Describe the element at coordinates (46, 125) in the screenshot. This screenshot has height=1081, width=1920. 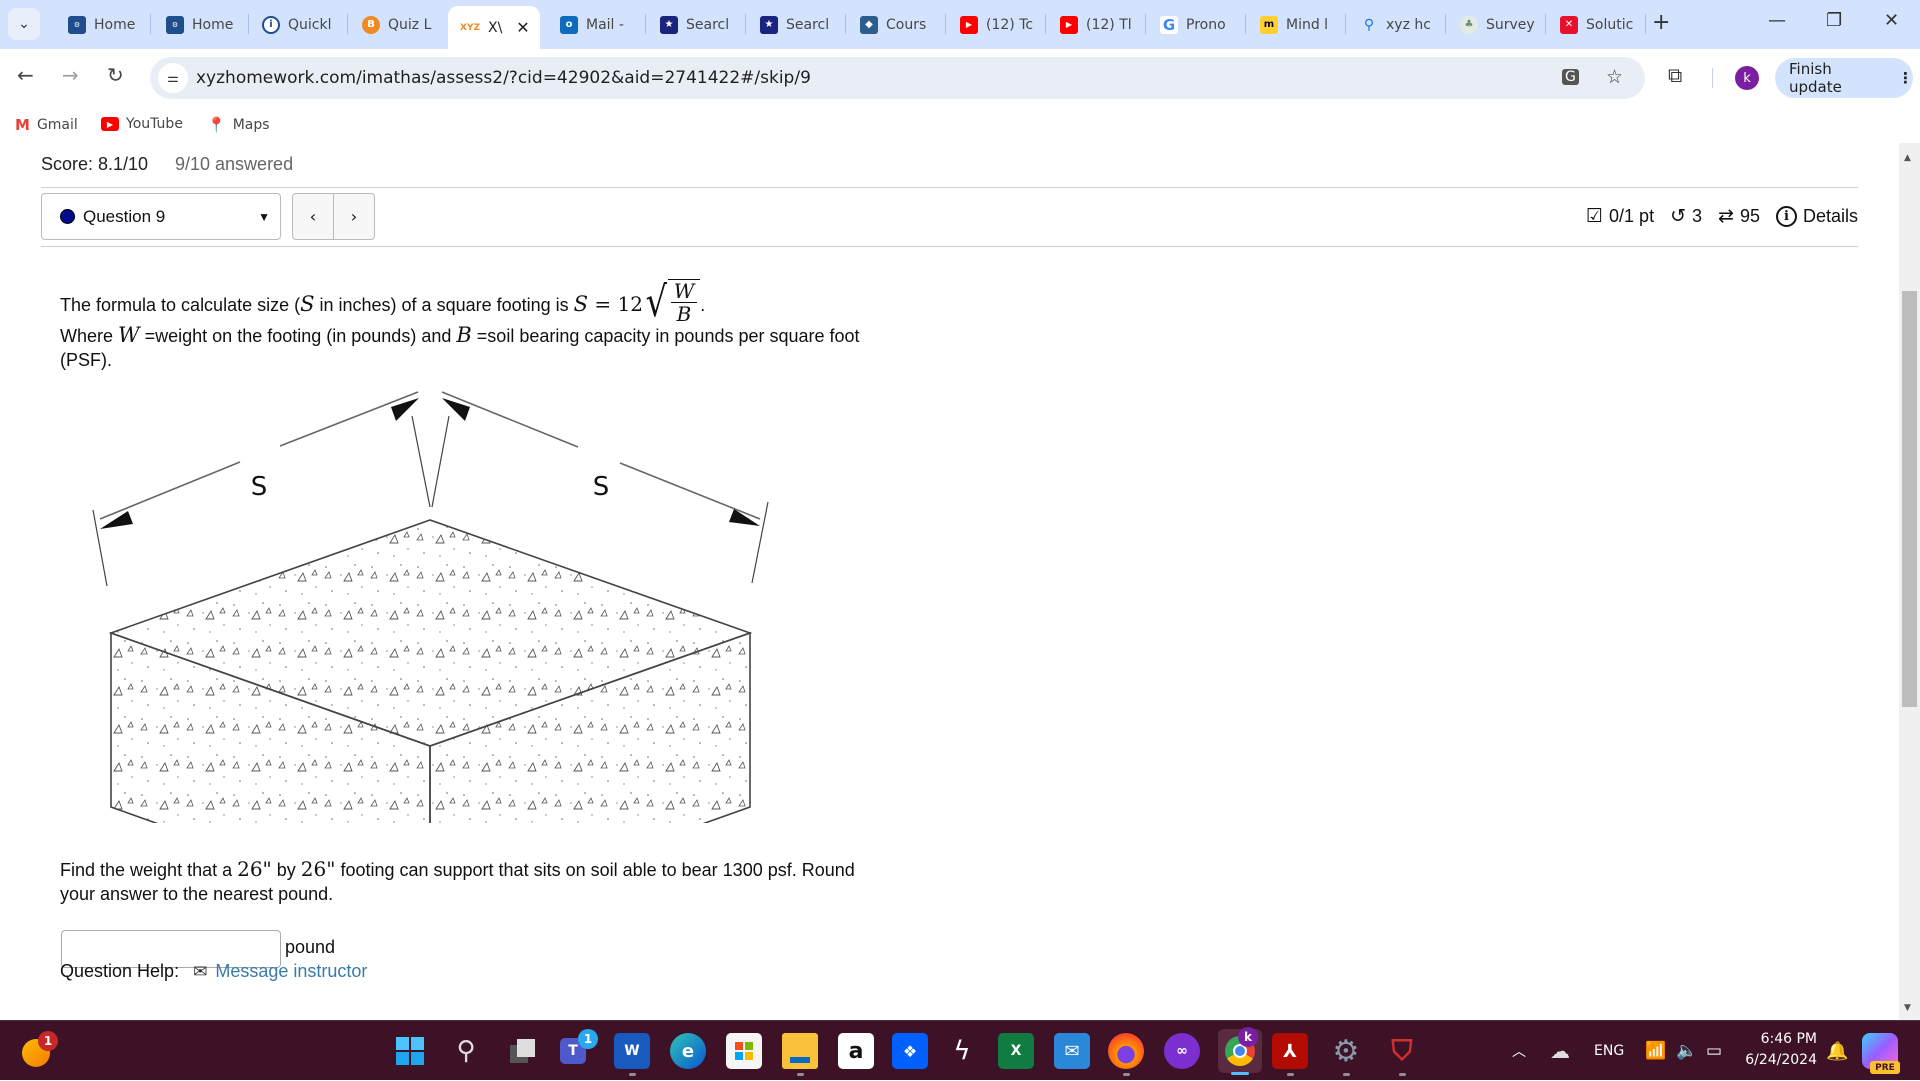
I see `bookmark-gmail: M Gmail` at that location.